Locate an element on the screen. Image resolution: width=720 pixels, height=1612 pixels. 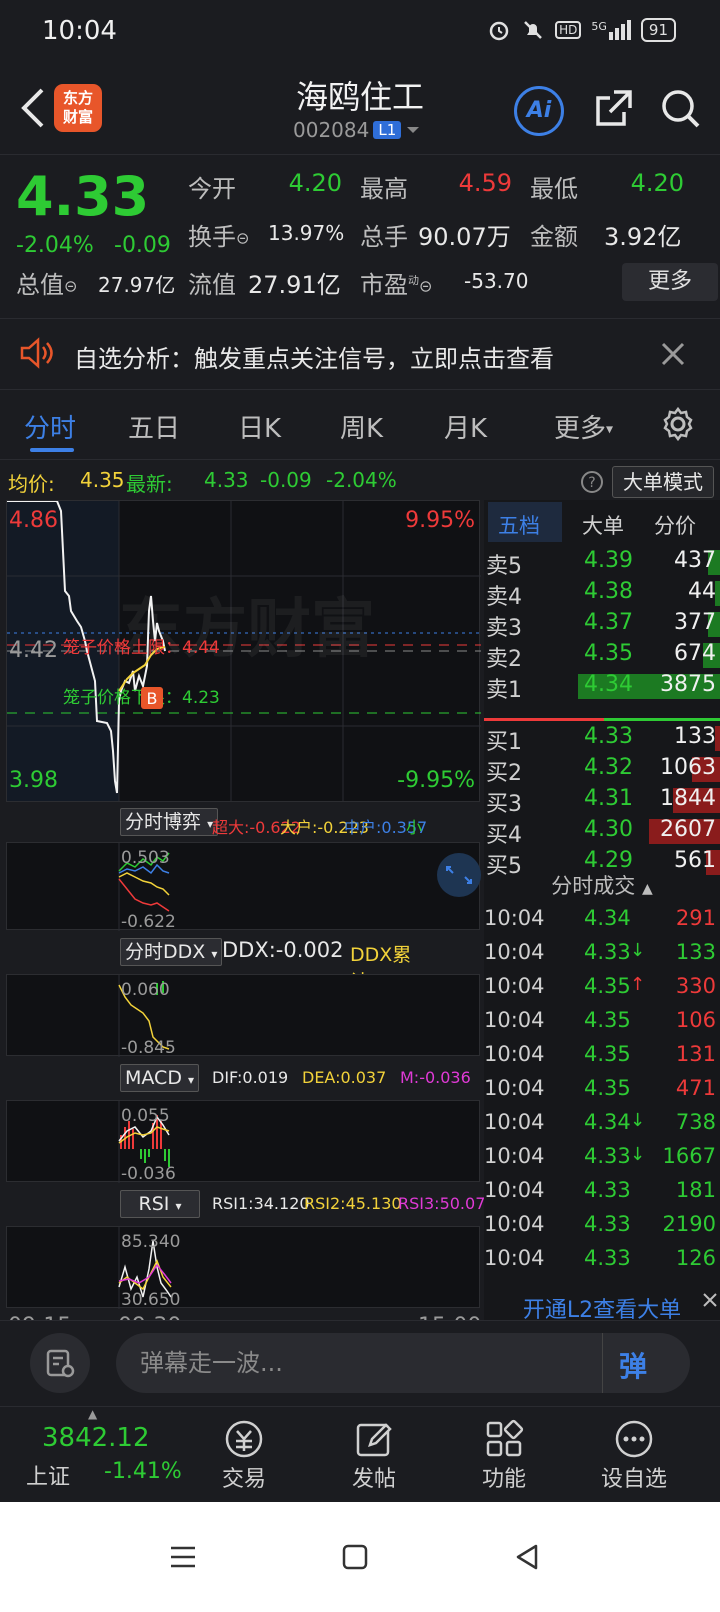
nav-functions: 功能 is located at coordinates (504, 1455).